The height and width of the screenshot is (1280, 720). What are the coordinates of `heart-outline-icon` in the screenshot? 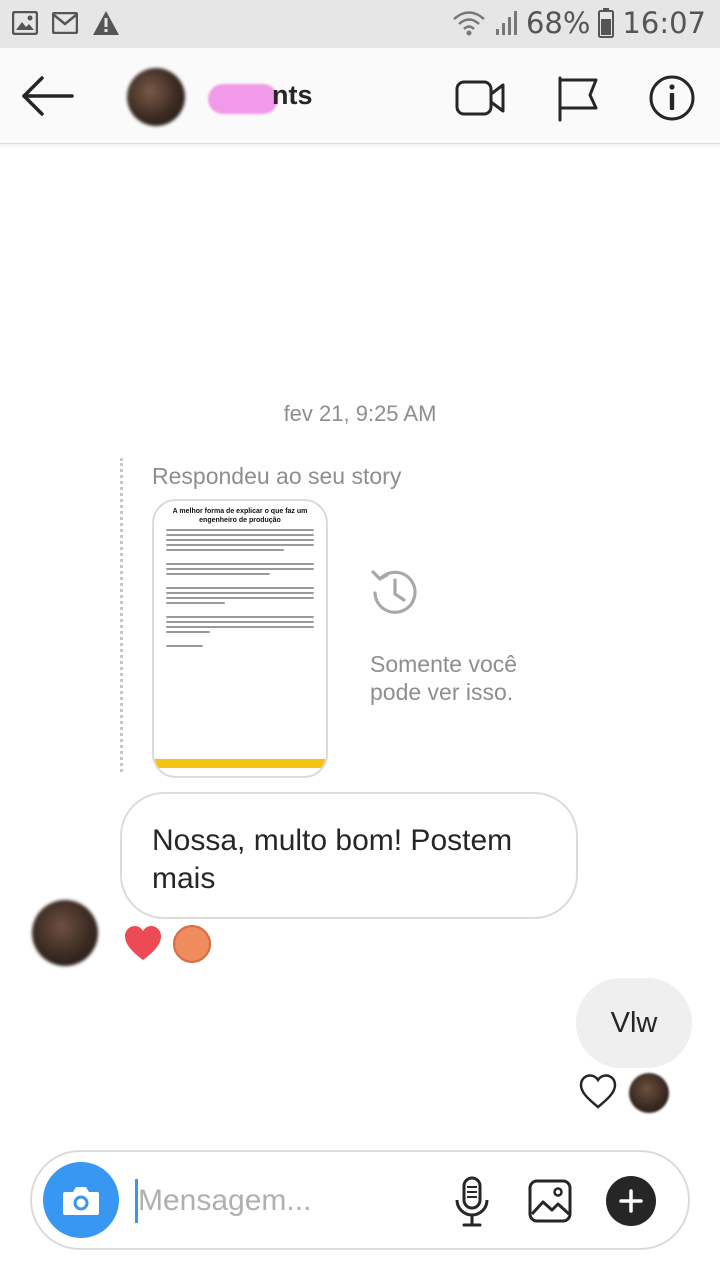 It's located at (598, 1092).